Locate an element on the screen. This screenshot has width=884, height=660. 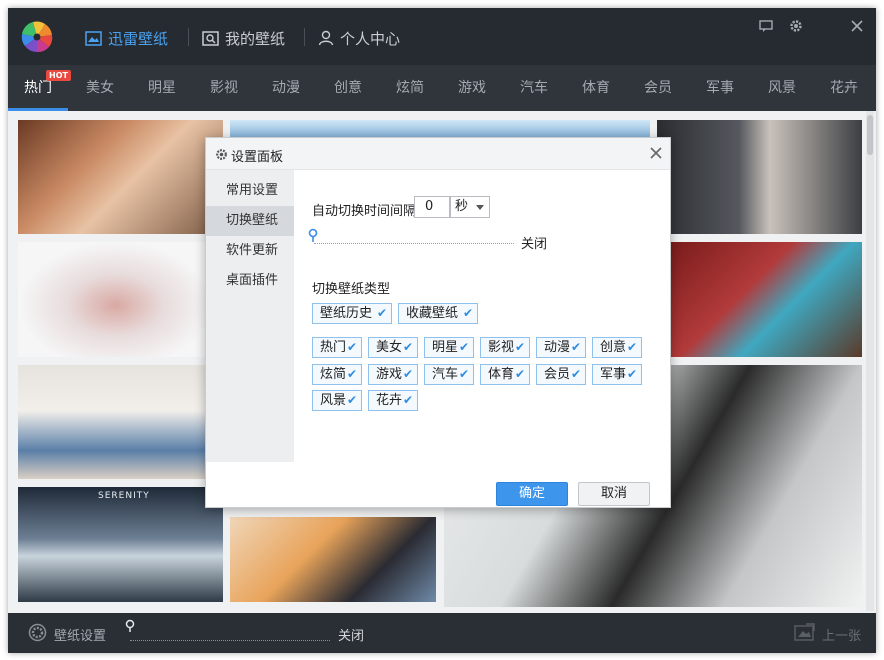
checkbox-label: 体育 is located at coordinates (501, 374).